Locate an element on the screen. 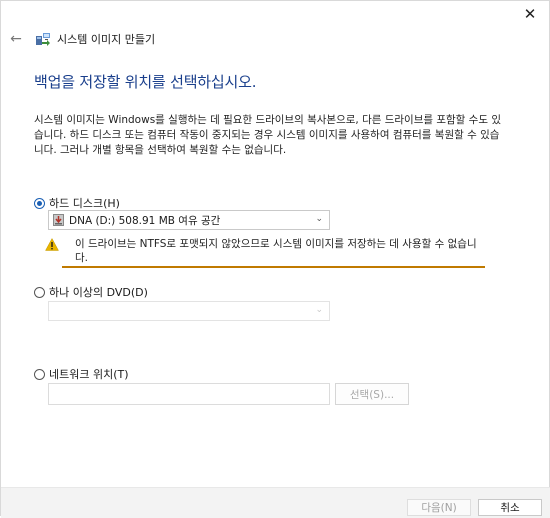 Image resolution: width=550 pixels, height=518 pixels. network-path-input is located at coordinates (189, 394).